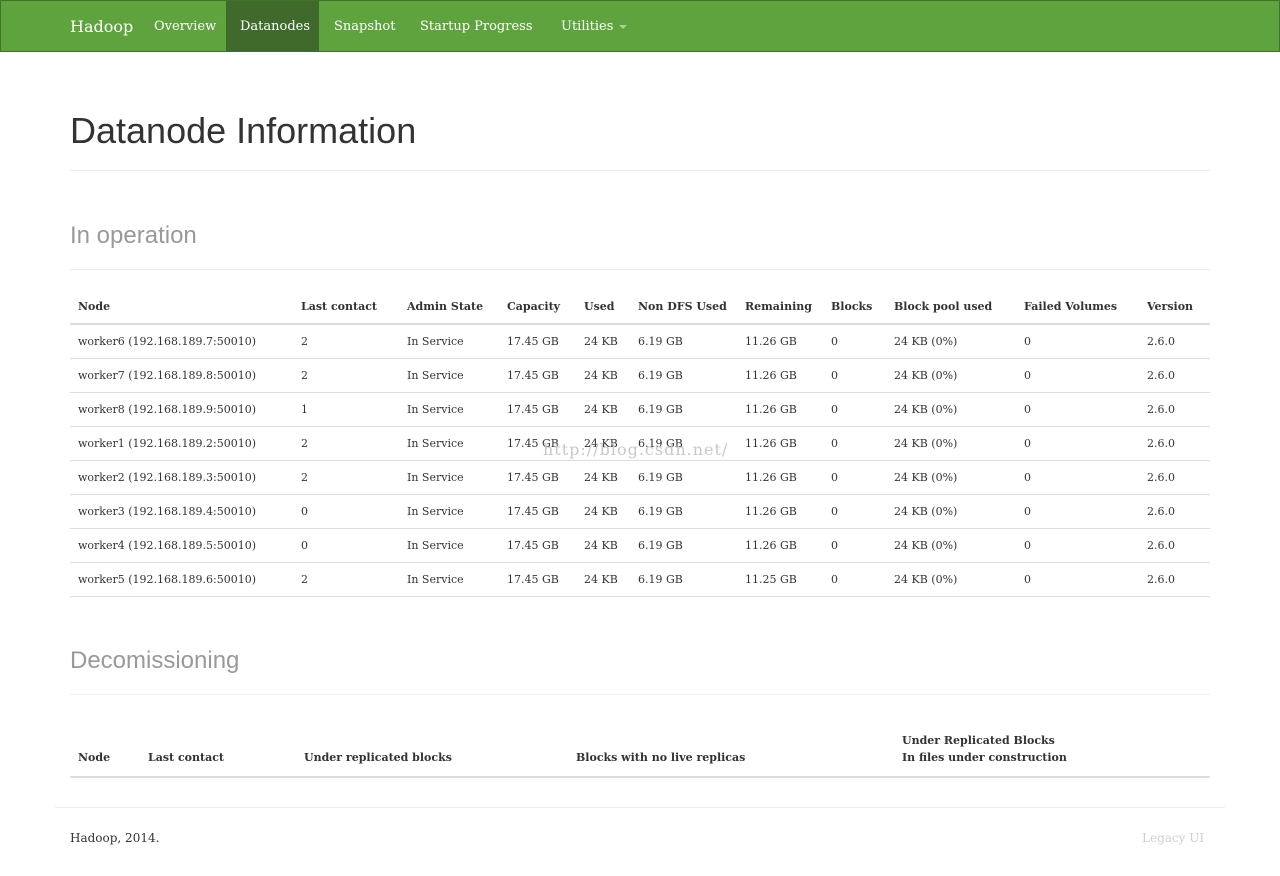 This screenshot has height=876, width=1280. I want to click on in-operation-divider, so click(640, 269).